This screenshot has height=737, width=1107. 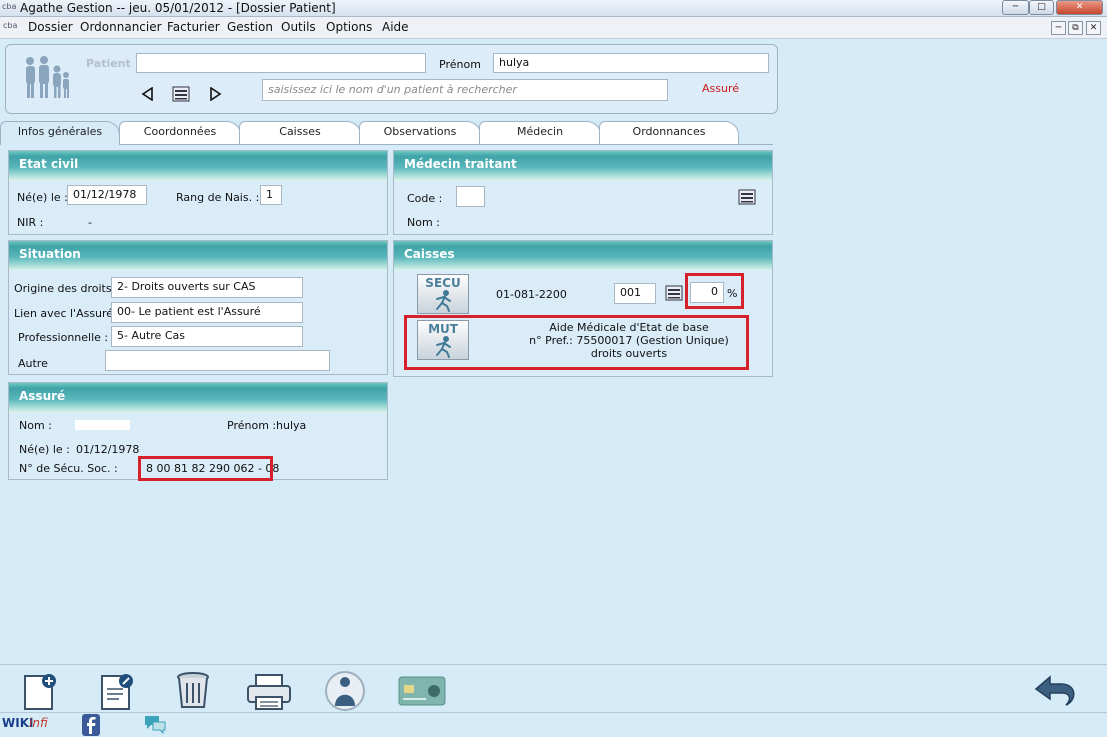 What do you see at coordinates (148, 94) in the screenshot?
I see `previous-patient-icon` at bounding box center [148, 94].